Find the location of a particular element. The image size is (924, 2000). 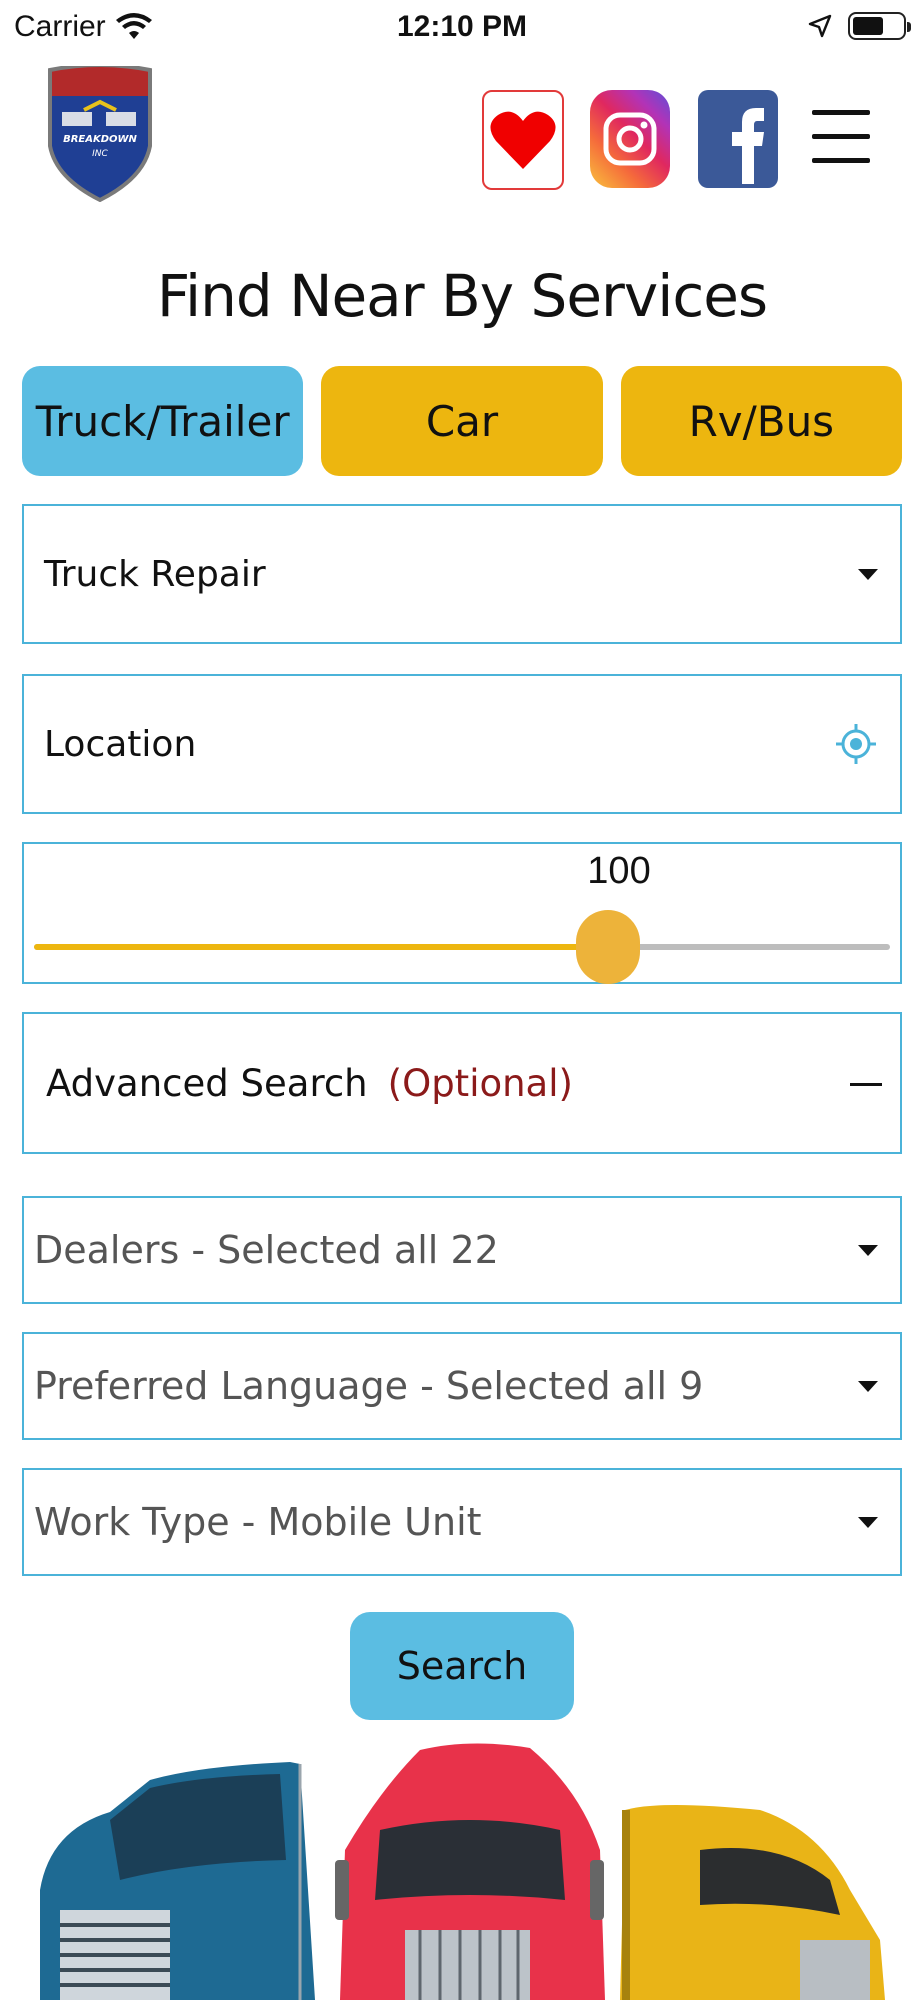

facebook-button is located at coordinates (738, 139).